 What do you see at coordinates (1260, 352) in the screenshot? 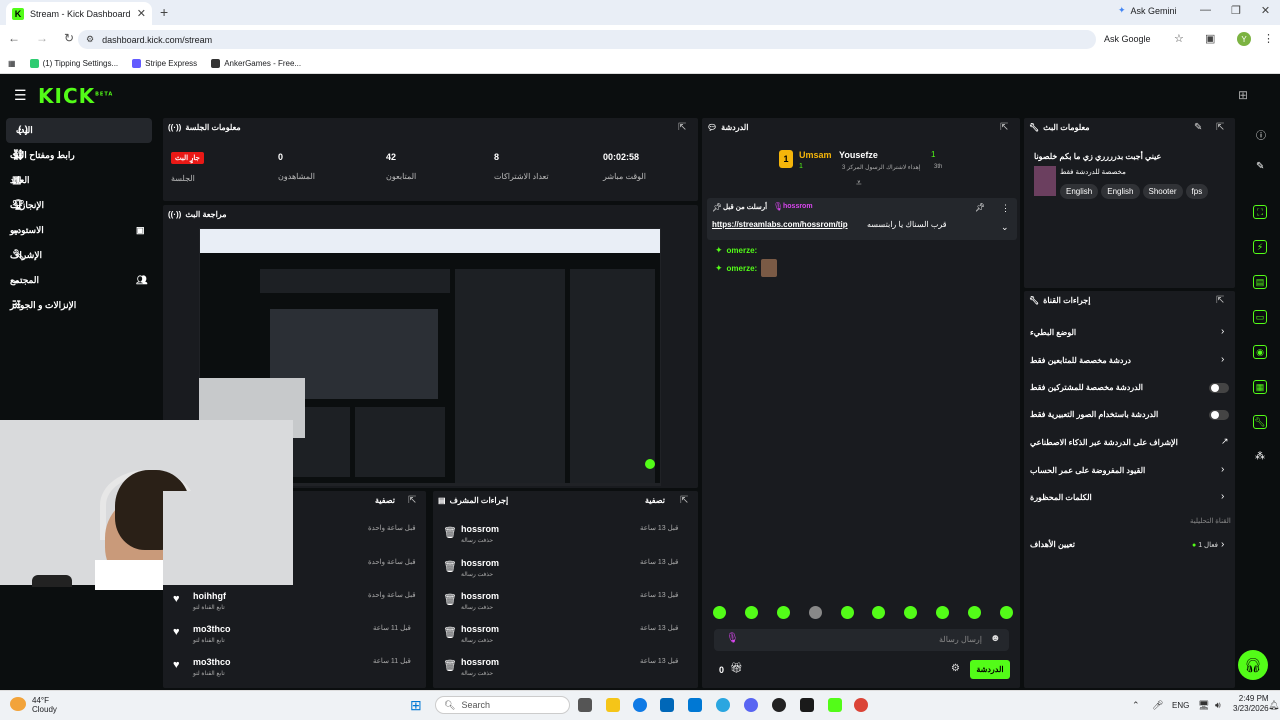
I see `broadcast-icon: ◉` at bounding box center [1260, 352].